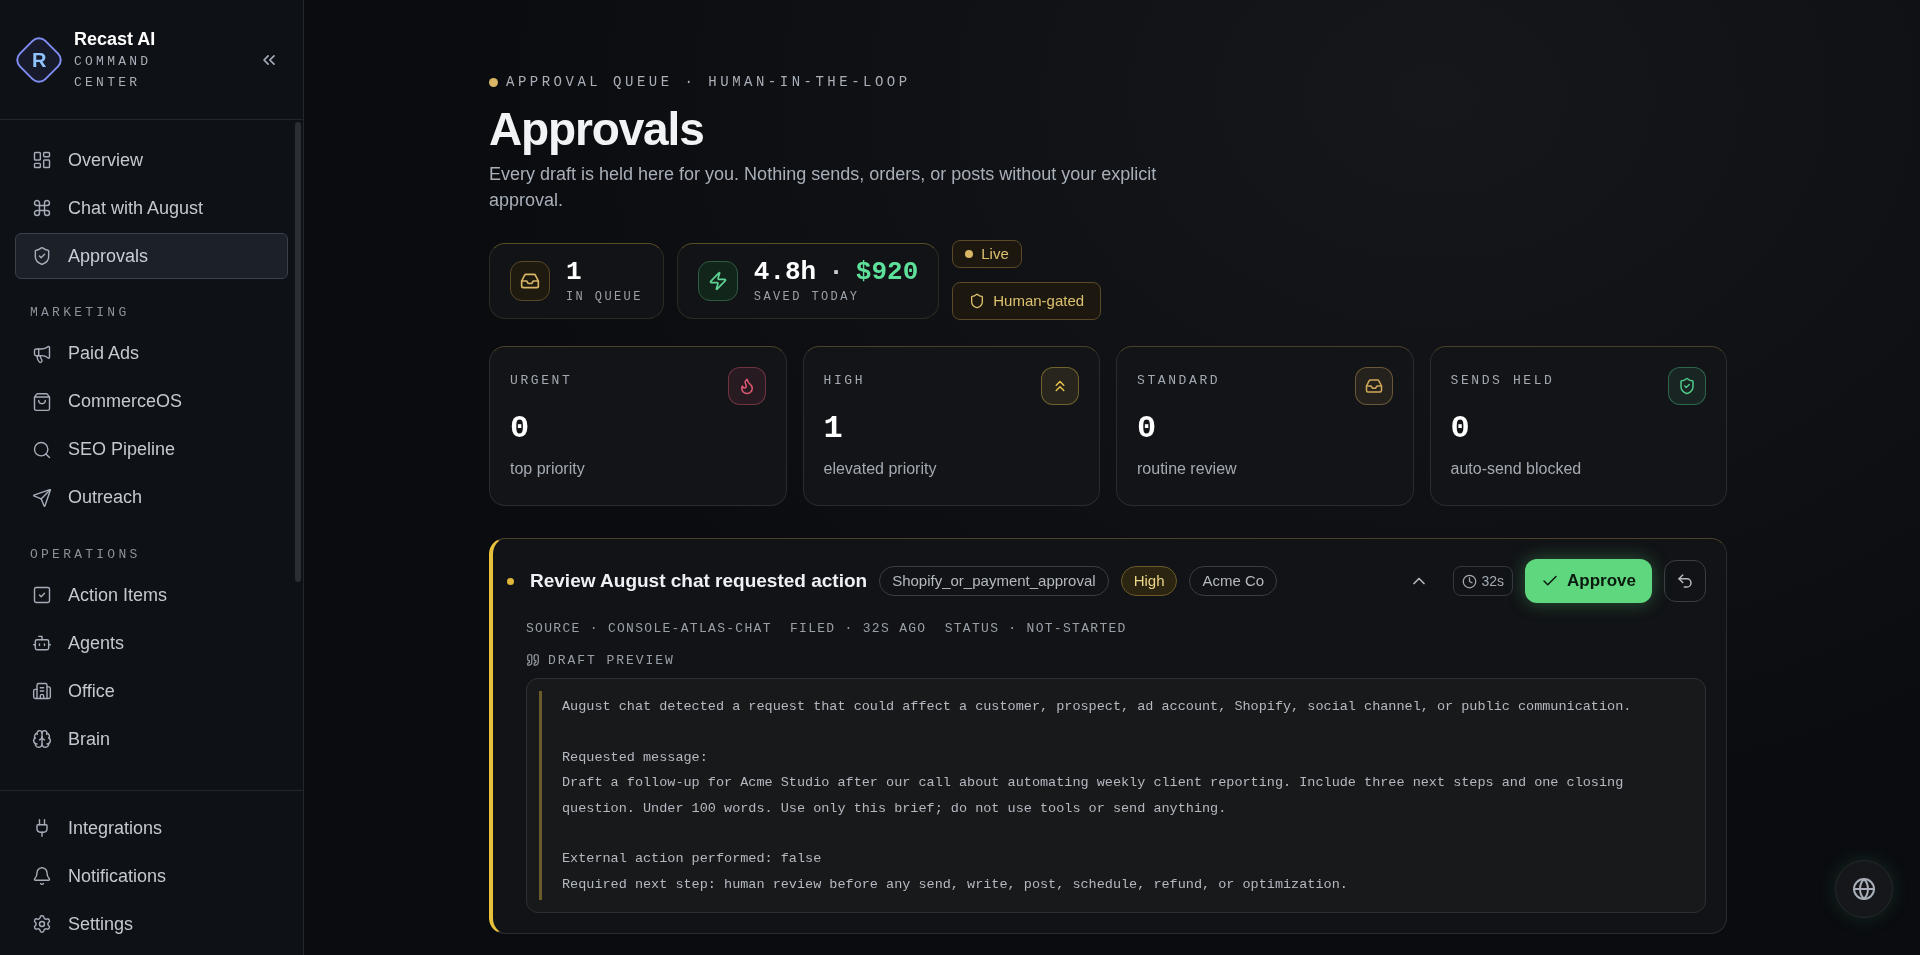  I want to click on nav-item: CommerceOS, so click(151, 401).